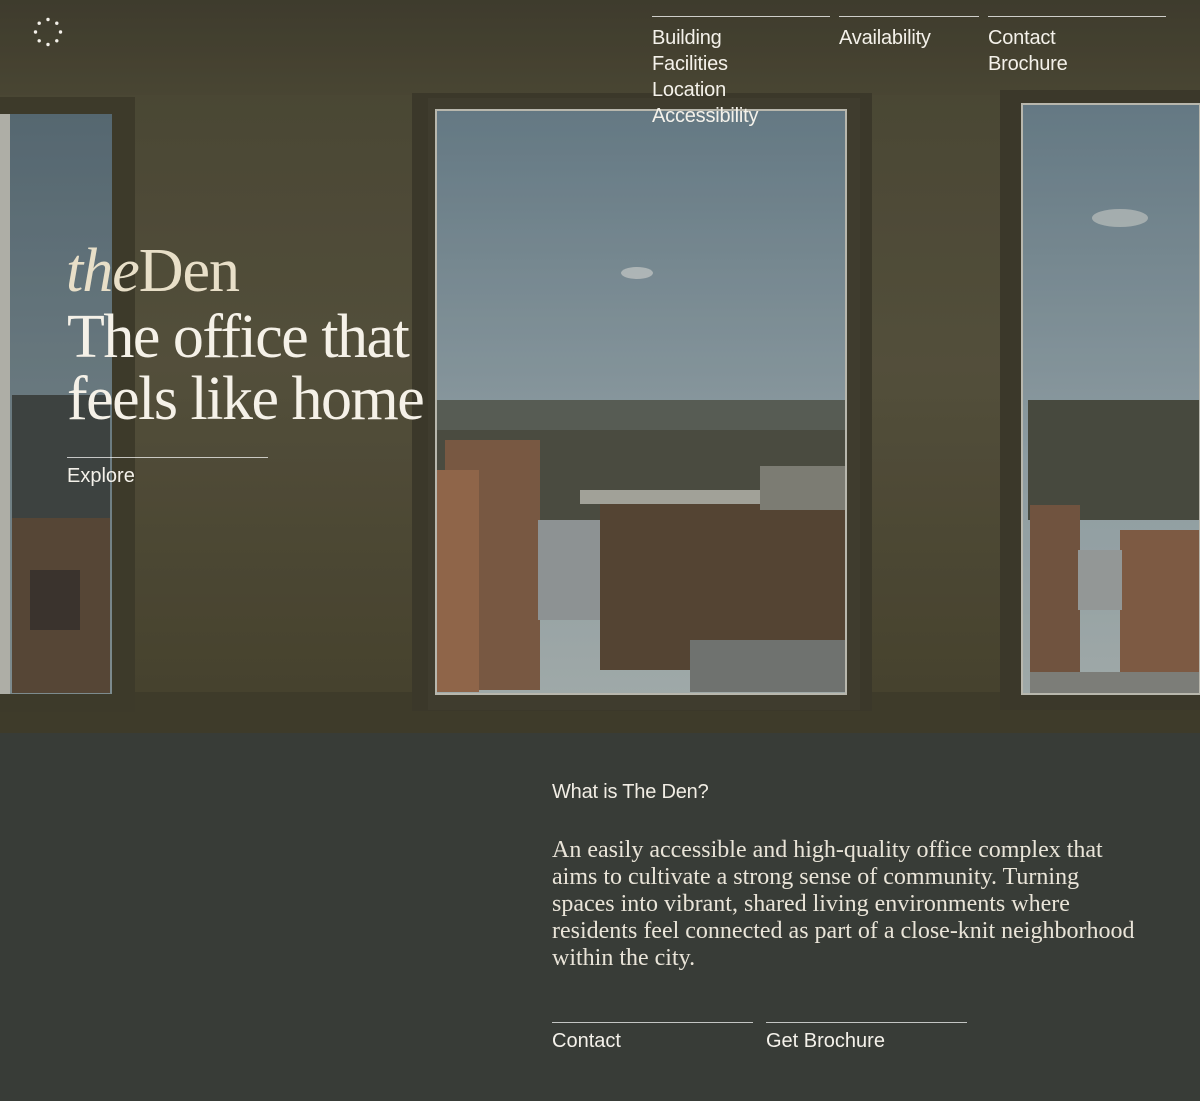 The height and width of the screenshot is (1101, 1200). Describe the element at coordinates (741, 116) in the screenshot. I see `nav-link-accessibility: Accessibility` at that location.